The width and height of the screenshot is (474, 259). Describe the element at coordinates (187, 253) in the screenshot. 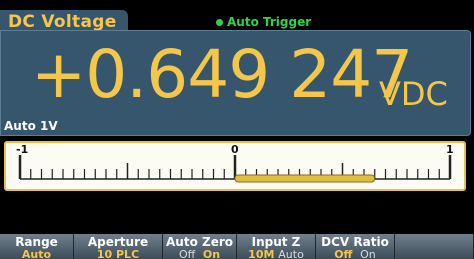

I see `softkey-auto-zero-off: Off` at that location.